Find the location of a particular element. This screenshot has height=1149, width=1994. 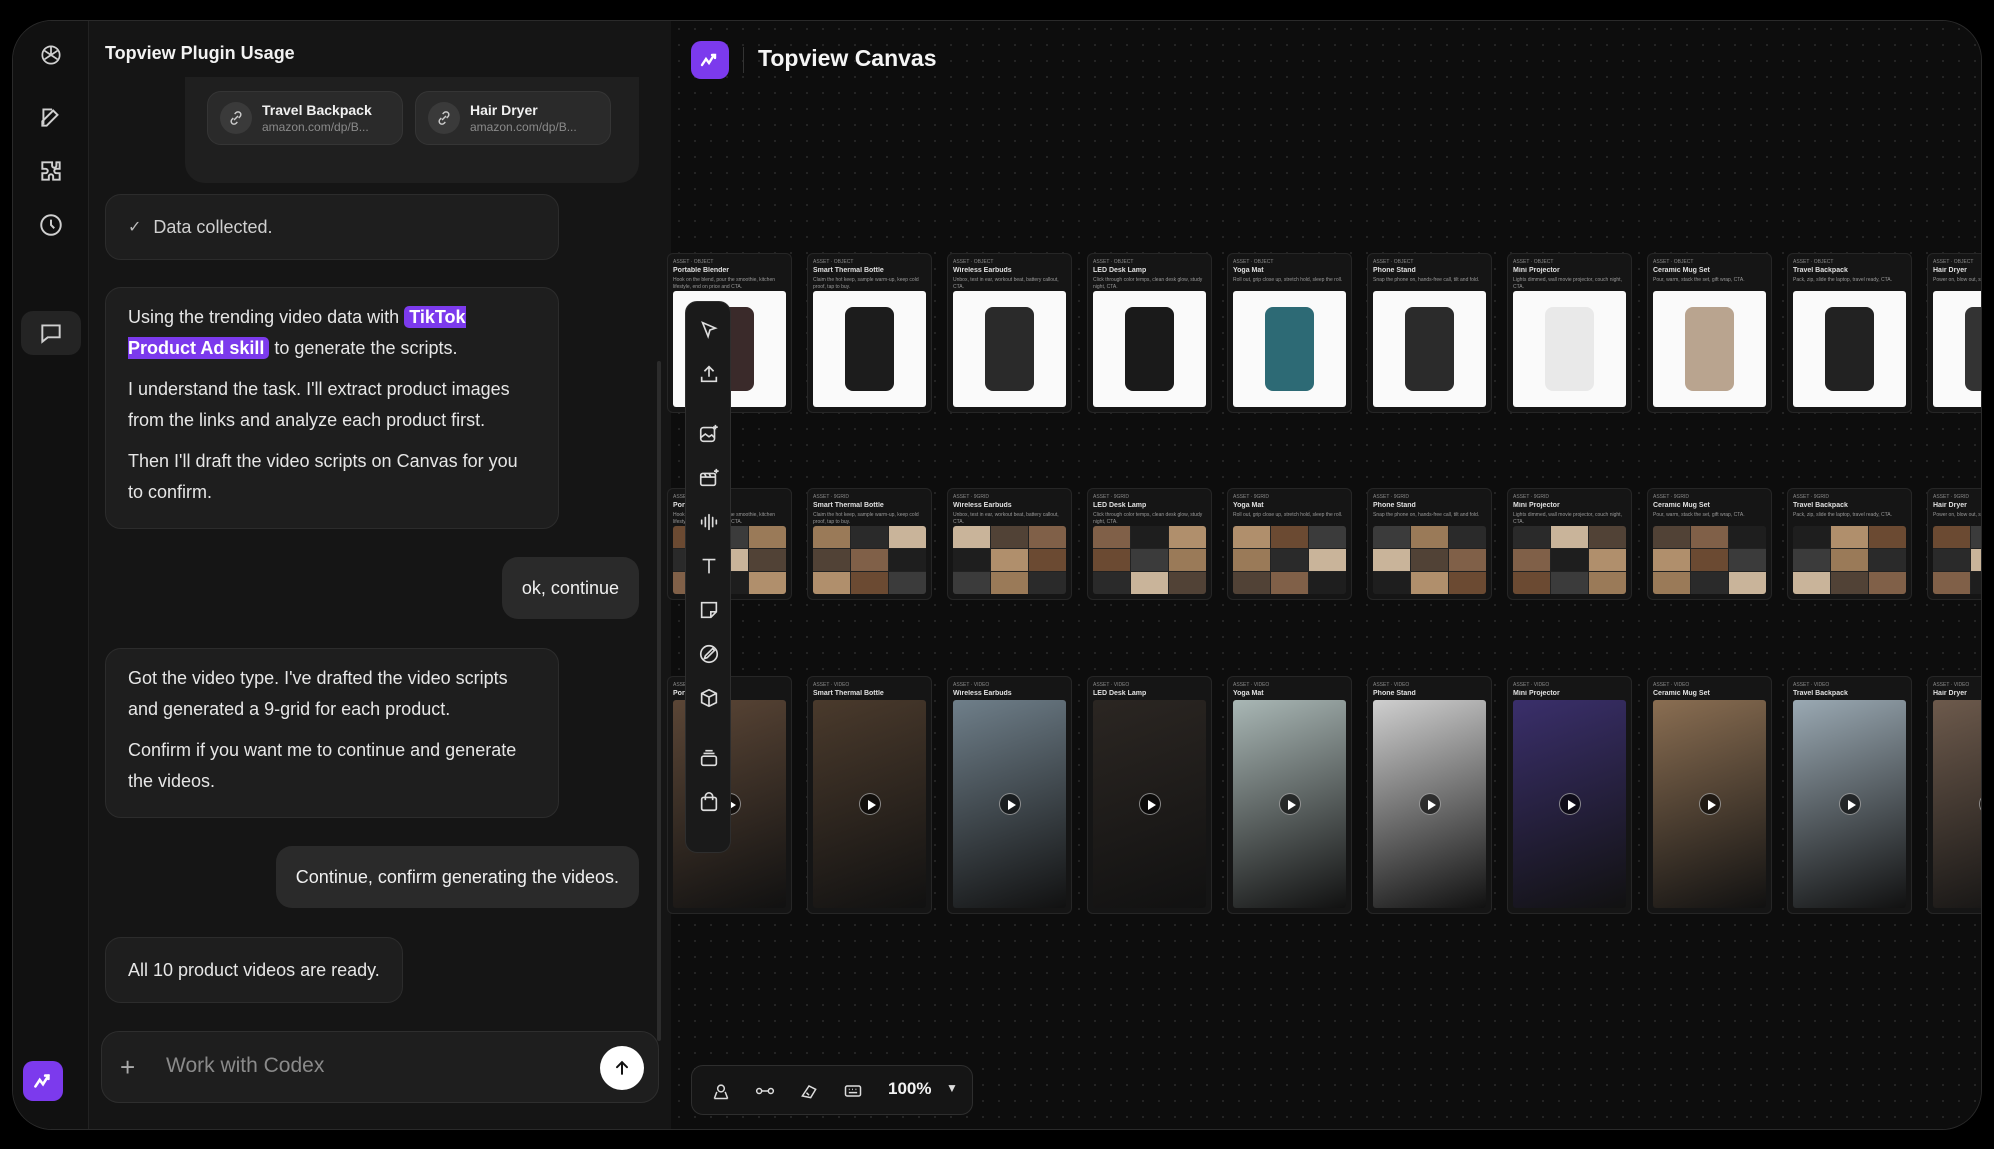

history-icon is located at coordinates (51, 225).